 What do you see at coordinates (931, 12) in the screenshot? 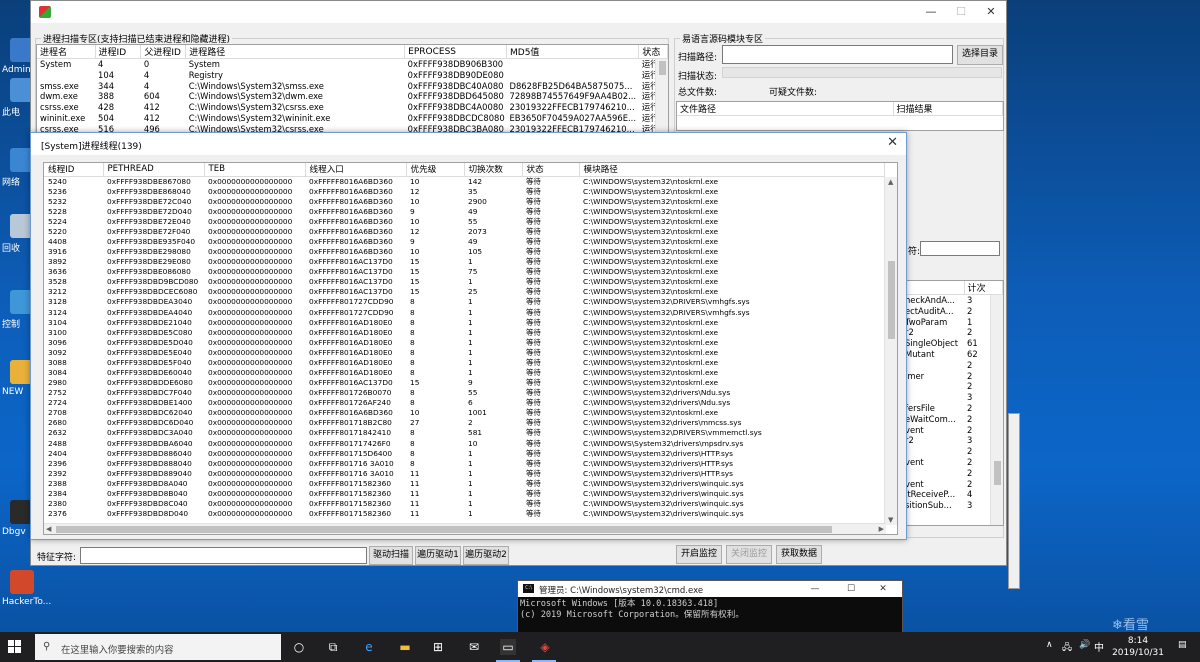
I see `minimize-button: —` at bounding box center [931, 12].